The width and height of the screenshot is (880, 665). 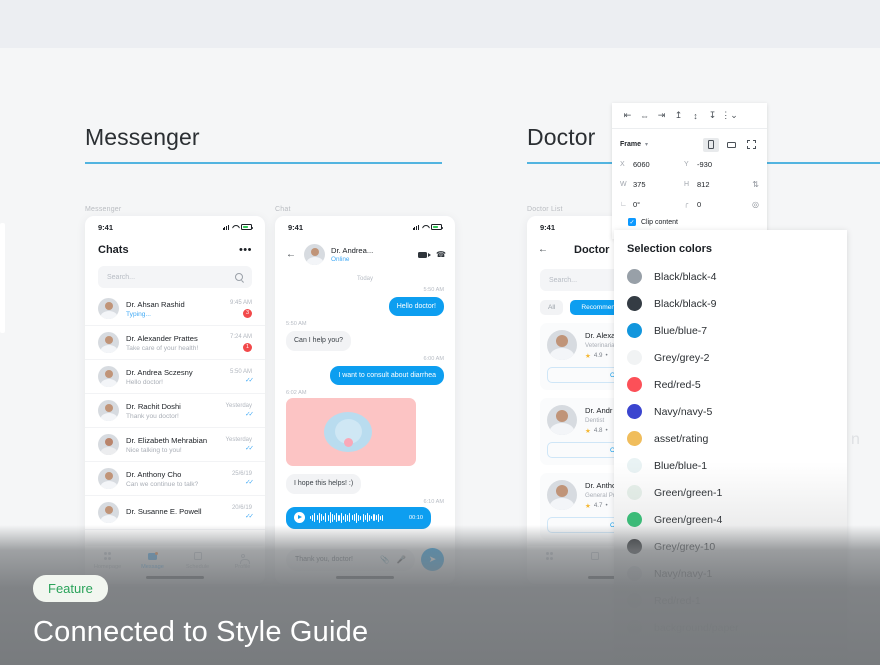 I want to click on doctor-info: Dr. Alexa Veterinaria ★ 4.9 •, so click(x=600, y=345).